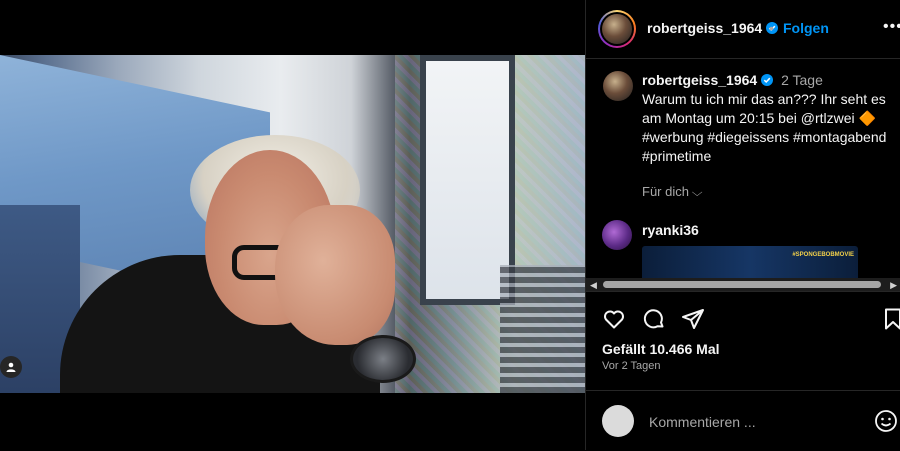 The width and height of the screenshot is (900, 451). I want to click on horizontal-scrollbar: ◀ ▶, so click(743, 284).